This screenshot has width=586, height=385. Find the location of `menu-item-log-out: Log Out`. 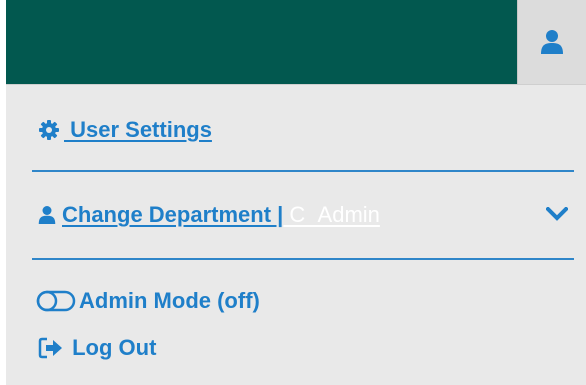

menu-item-log-out: Log Out is located at coordinates (97, 348).